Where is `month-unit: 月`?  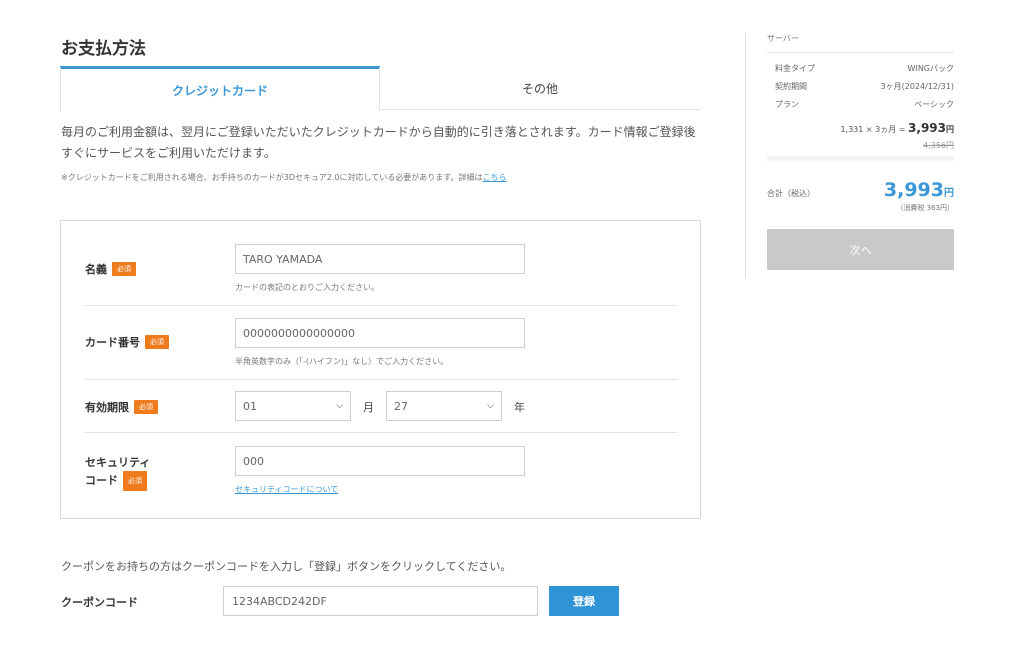
month-unit: 月 is located at coordinates (368, 407).